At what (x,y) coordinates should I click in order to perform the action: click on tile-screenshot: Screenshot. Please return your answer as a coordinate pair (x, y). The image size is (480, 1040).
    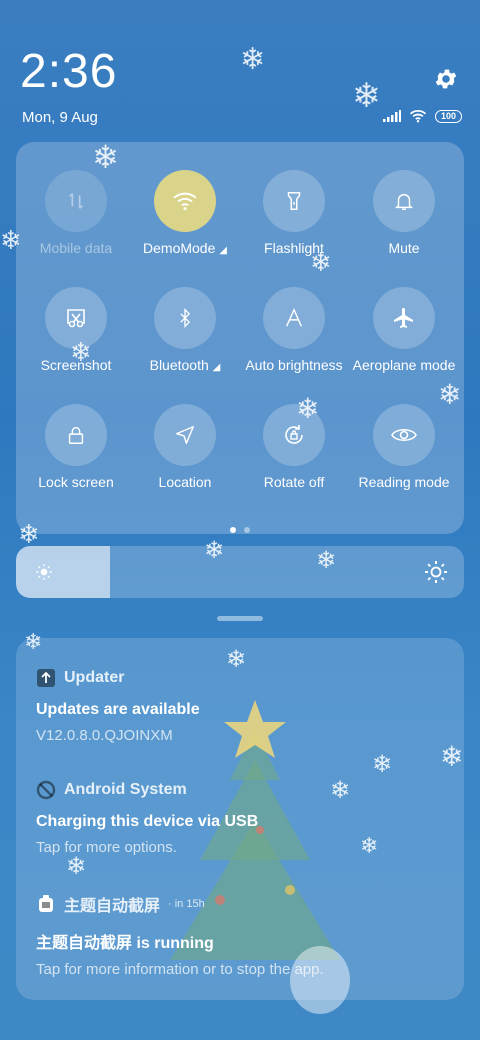
    Looking at the image, I should click on (76, 330).